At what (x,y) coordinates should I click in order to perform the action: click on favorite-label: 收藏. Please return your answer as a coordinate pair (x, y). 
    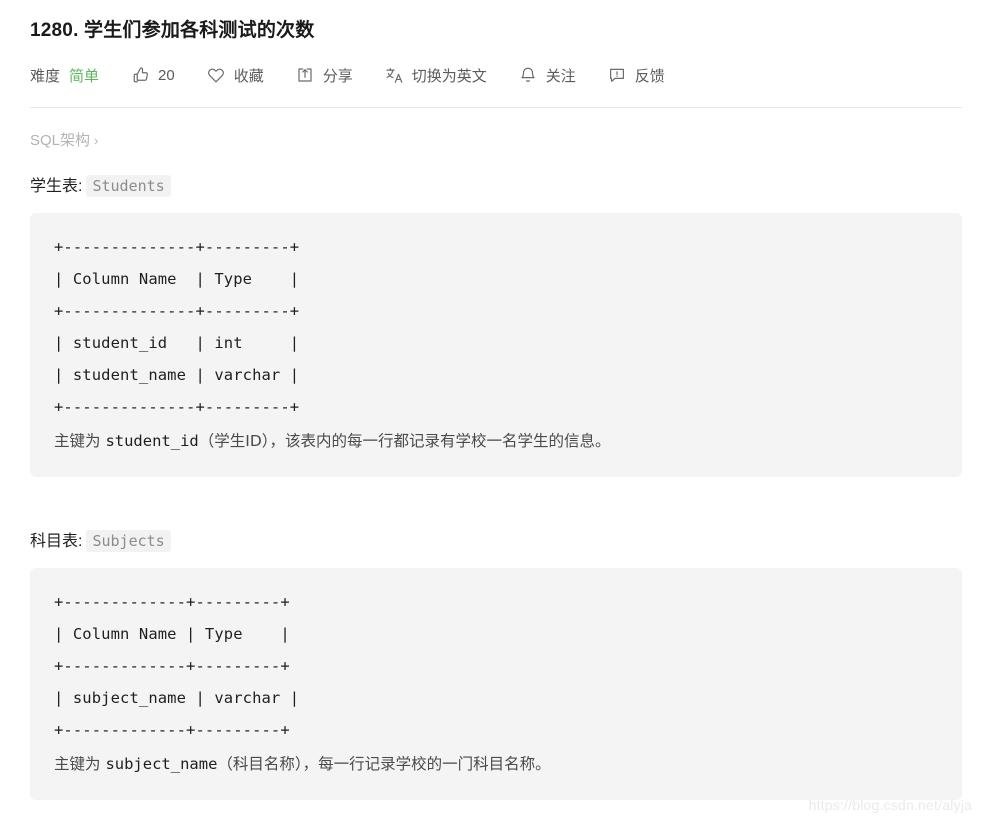
    Looking at the image, I should click on (248, 76).